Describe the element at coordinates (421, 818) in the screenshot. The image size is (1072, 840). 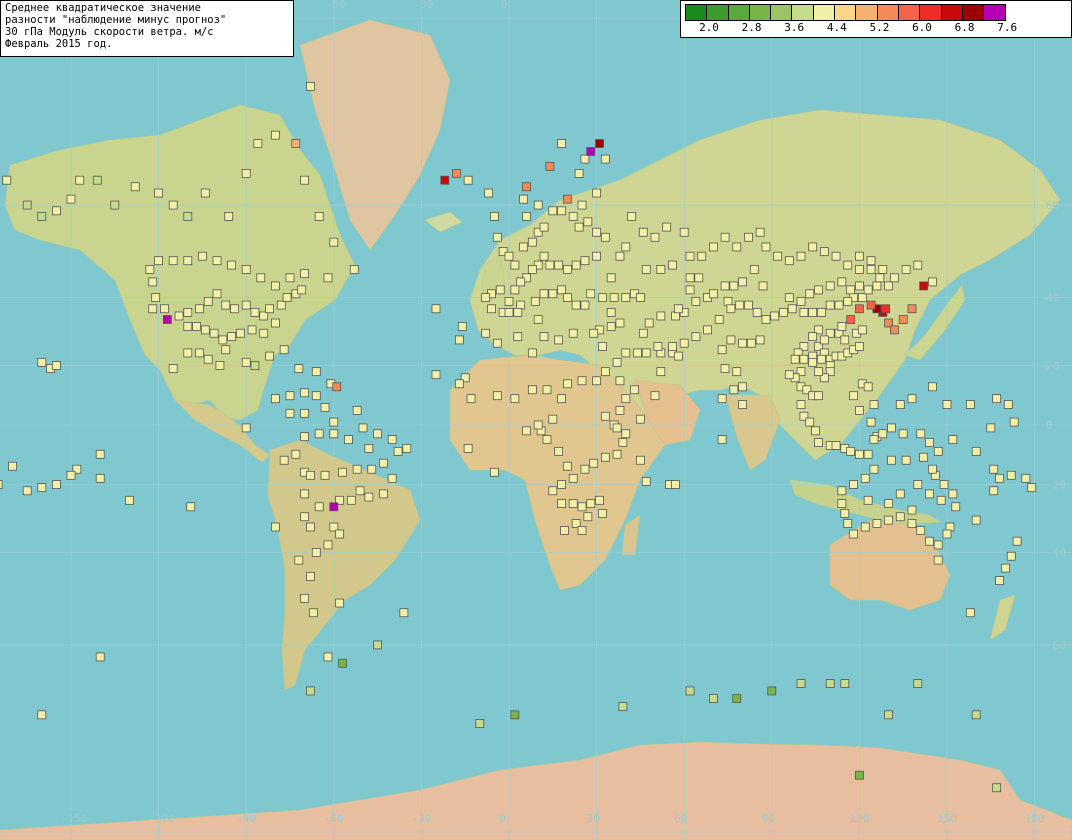
I see `lon-tick-label: -30` at that location.